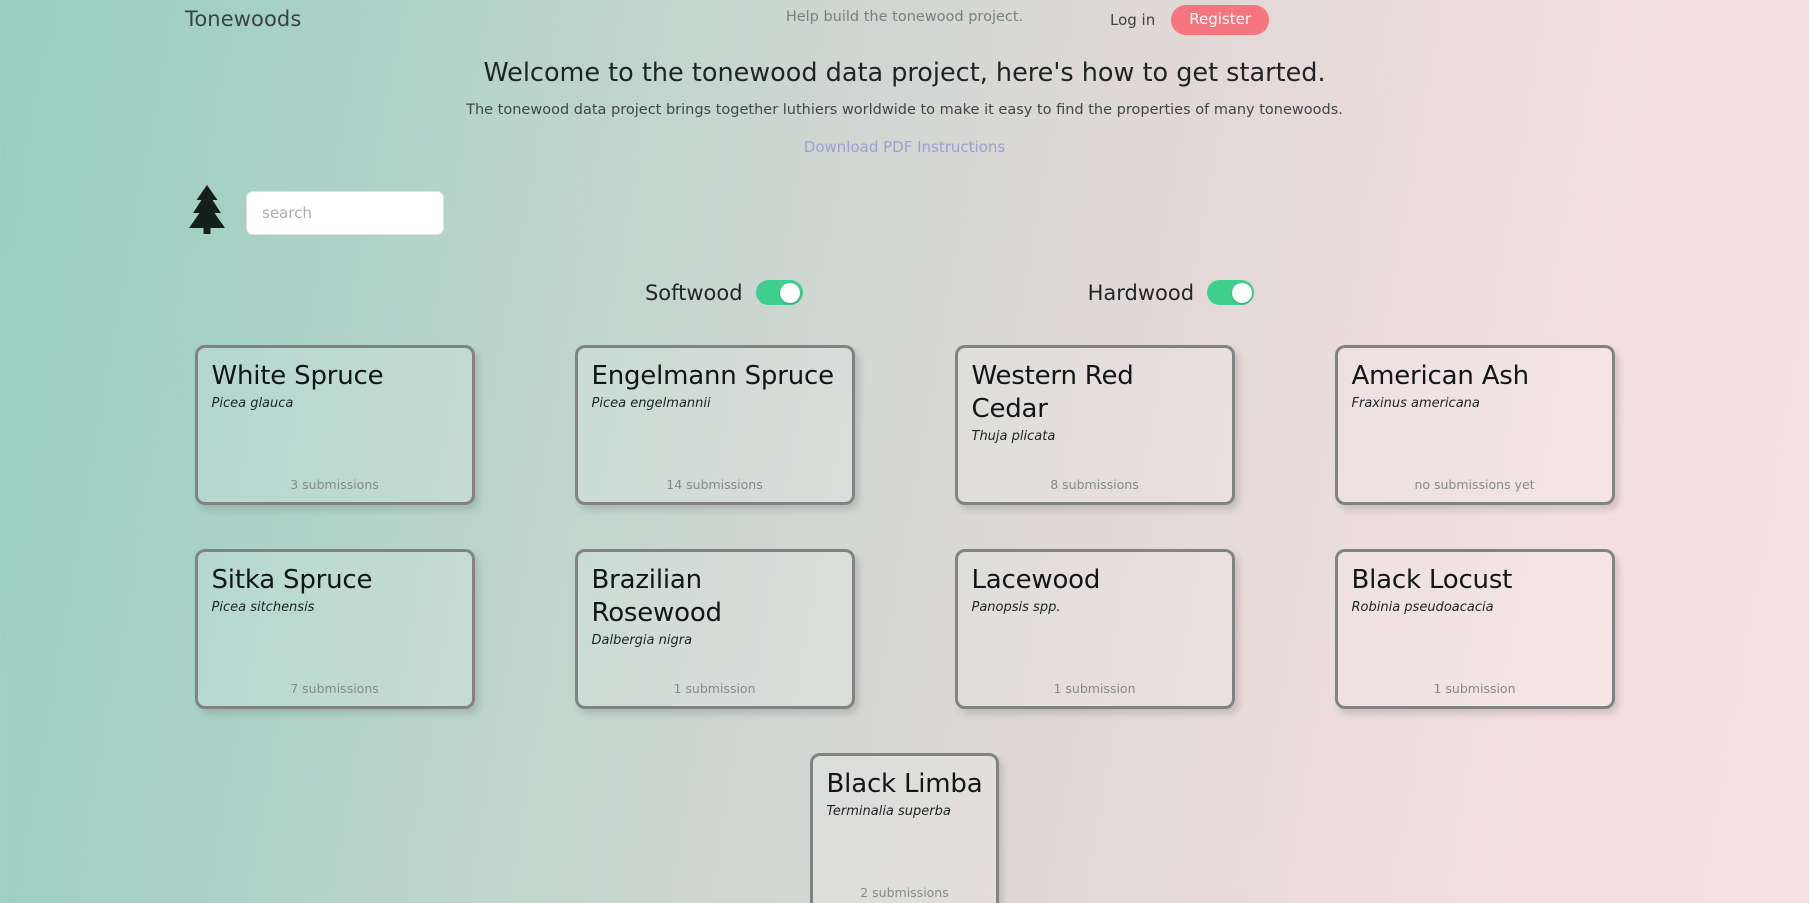  I want to click on filter-hardwood-switch, so click(1231, 292).